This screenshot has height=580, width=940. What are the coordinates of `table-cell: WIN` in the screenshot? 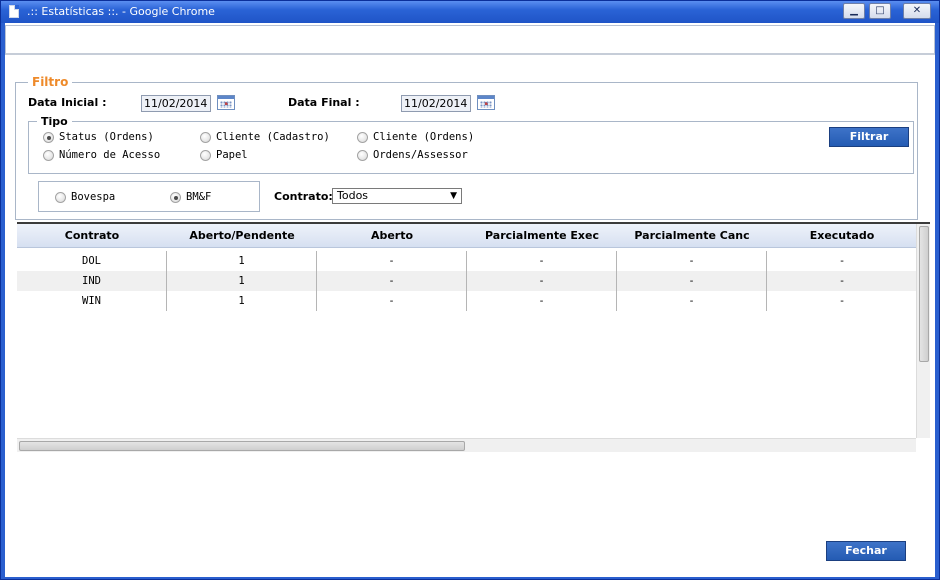 It's located at (92, 301).